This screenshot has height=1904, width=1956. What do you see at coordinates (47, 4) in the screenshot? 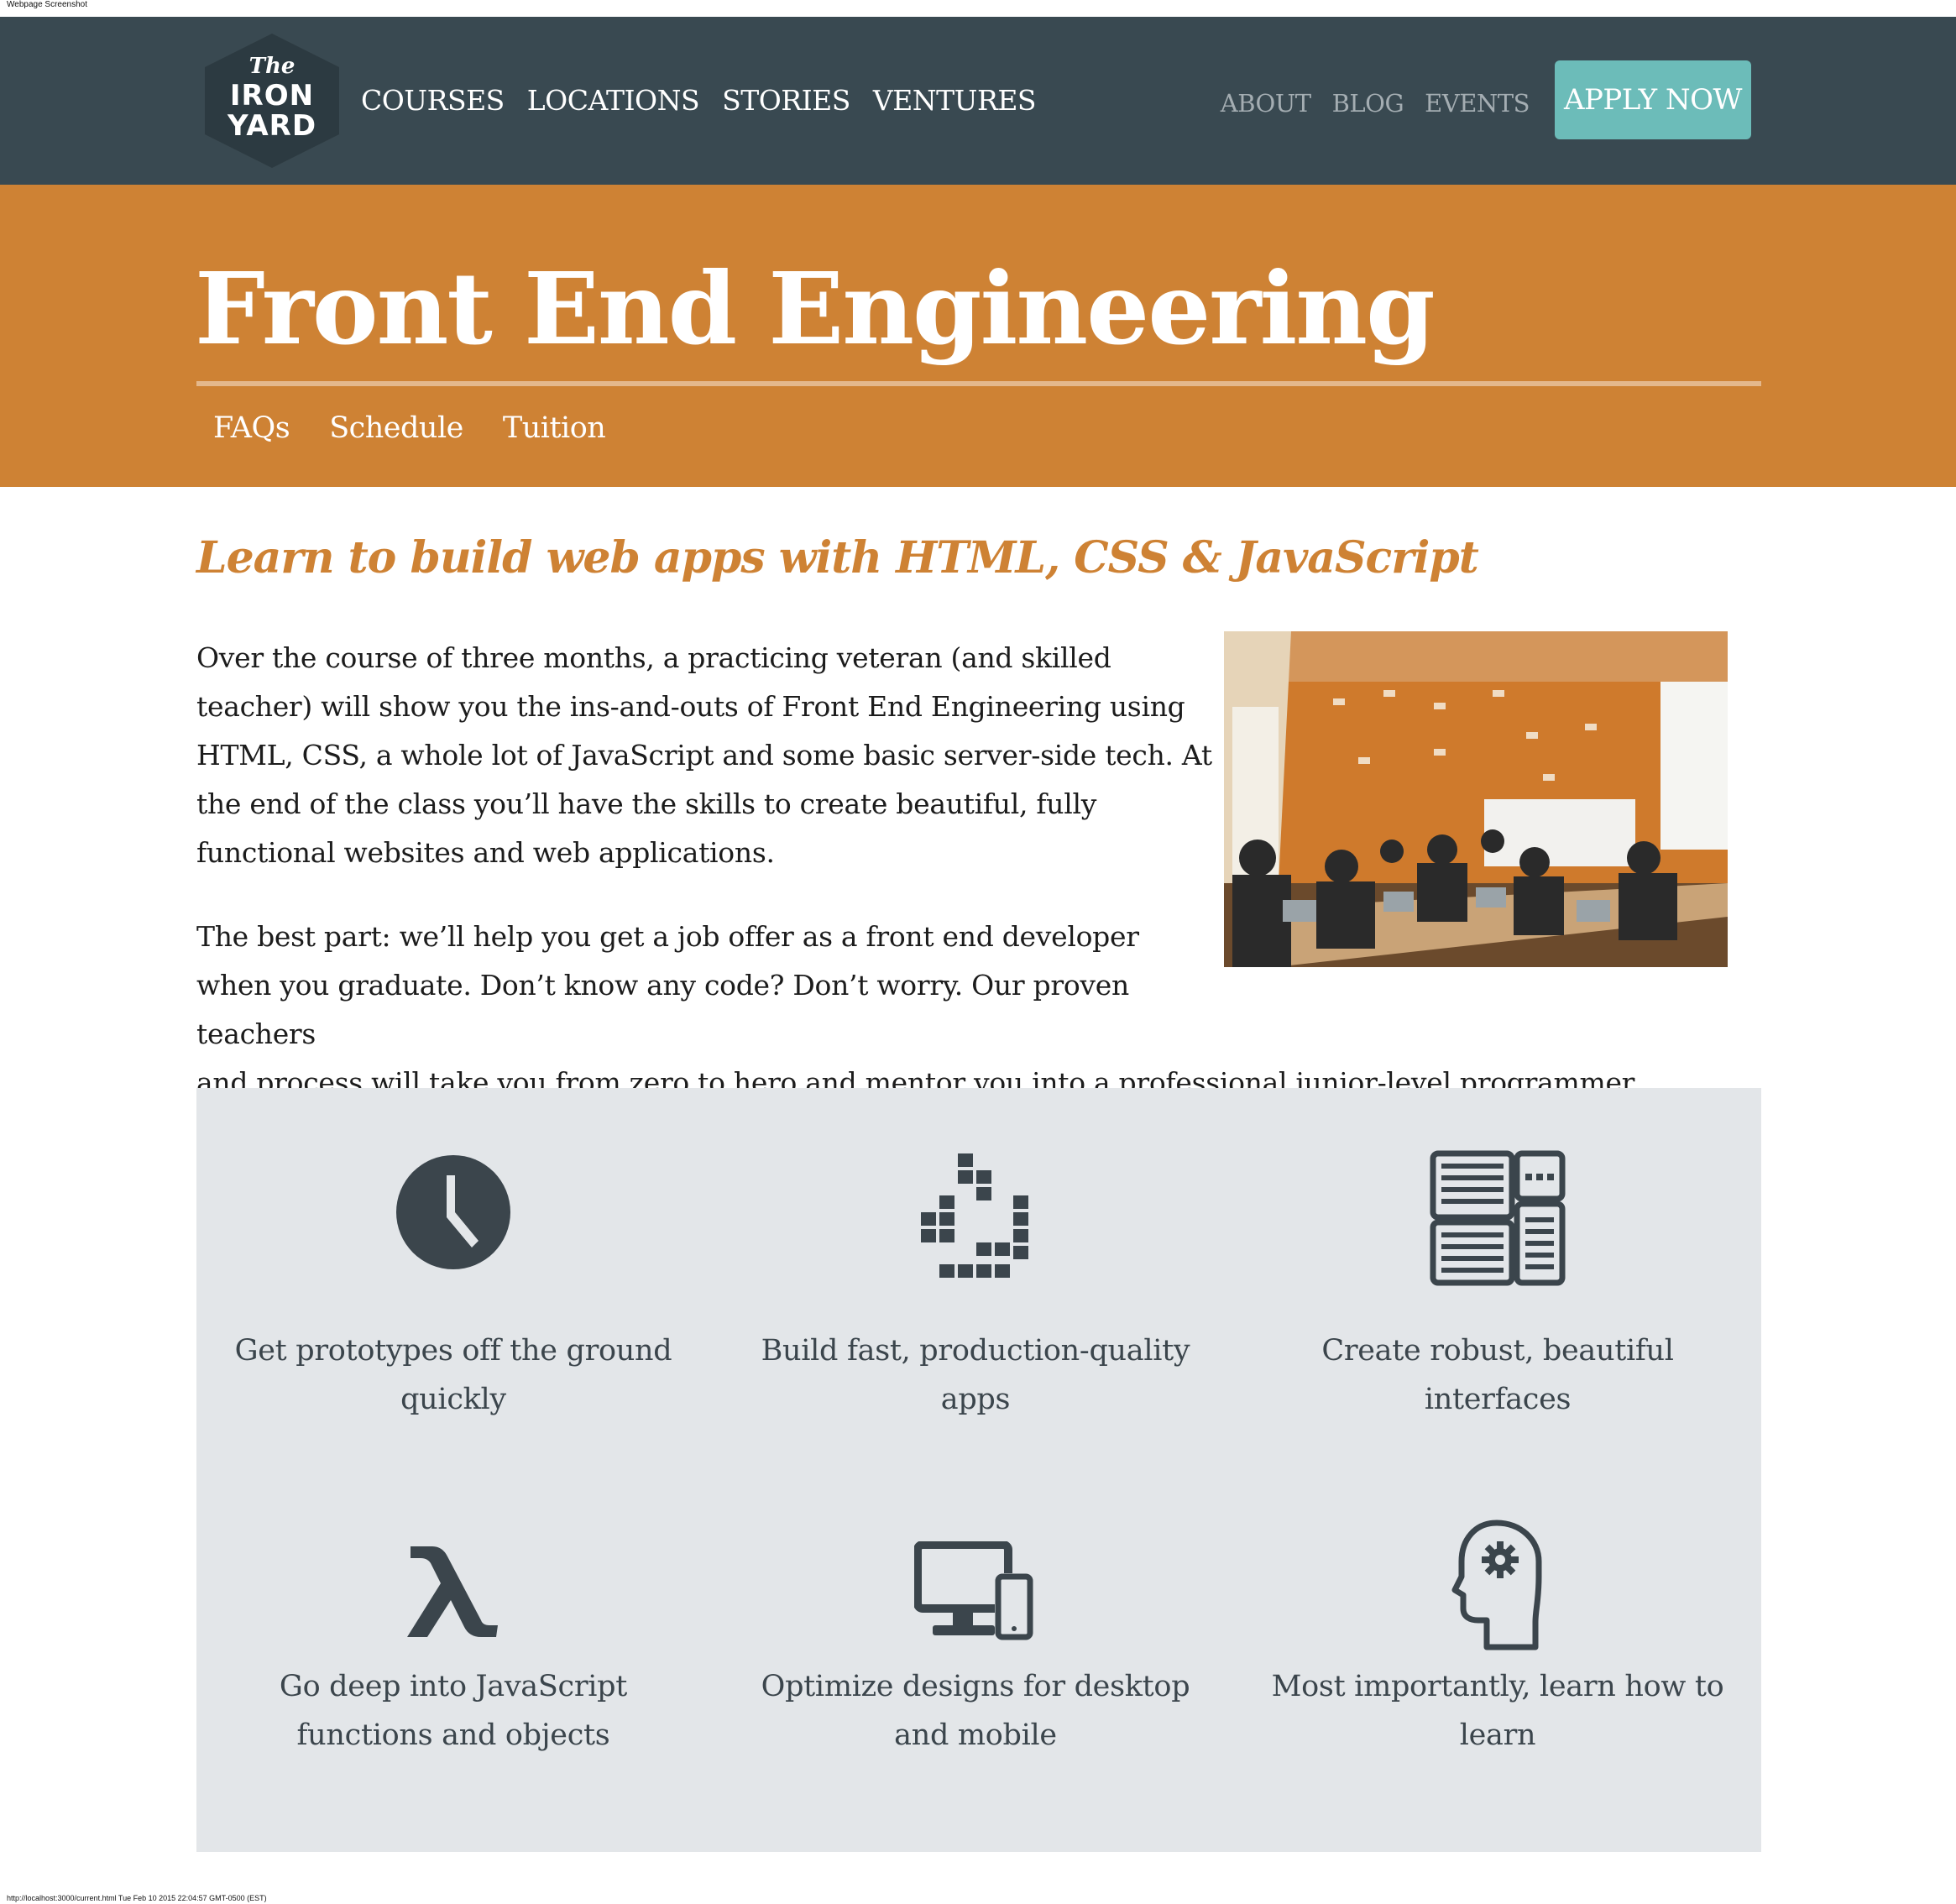
I see `screenshot-caption: Webpage Screenshot` at bounding box center [47, 4].